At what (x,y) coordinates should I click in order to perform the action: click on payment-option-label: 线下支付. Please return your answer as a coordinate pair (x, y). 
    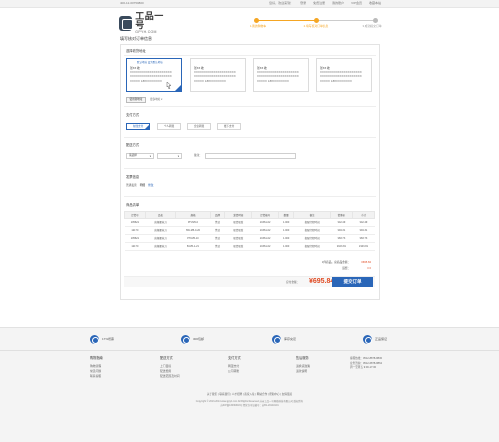
    Looking at the image, I should click on (229, 126).